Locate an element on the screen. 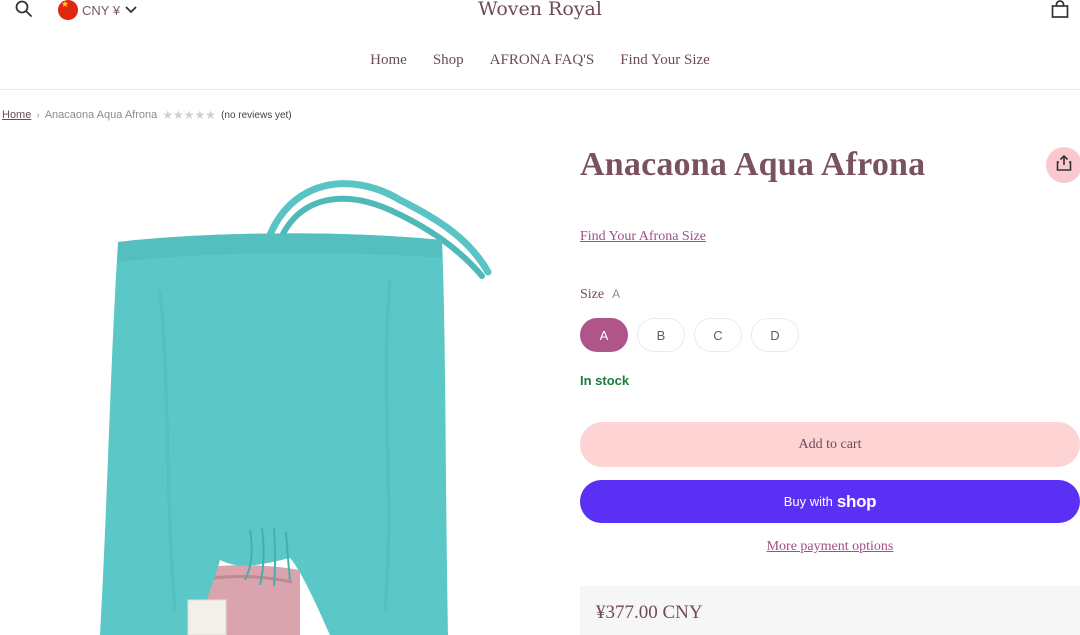 The height and width of the screenshot is (635, 1080). nav-item-afrona-faqs: AFRONA FAQ'S is located at coordinates (542, 60).